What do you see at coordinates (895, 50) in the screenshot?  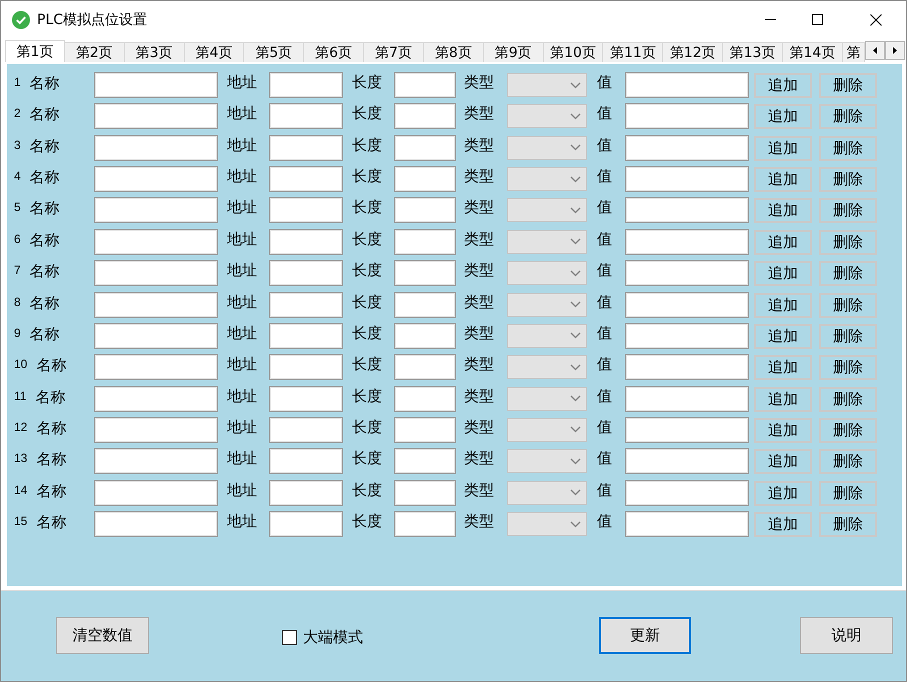 I see `scroll-right-button` at bounding box center [895, 50].